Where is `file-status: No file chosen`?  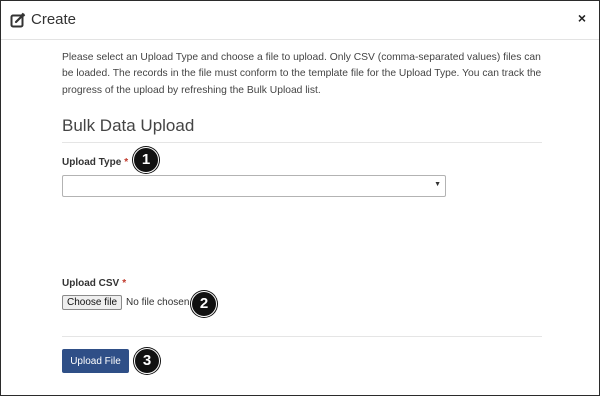
file-status: No file chosen is located at coordinates (158, 302).